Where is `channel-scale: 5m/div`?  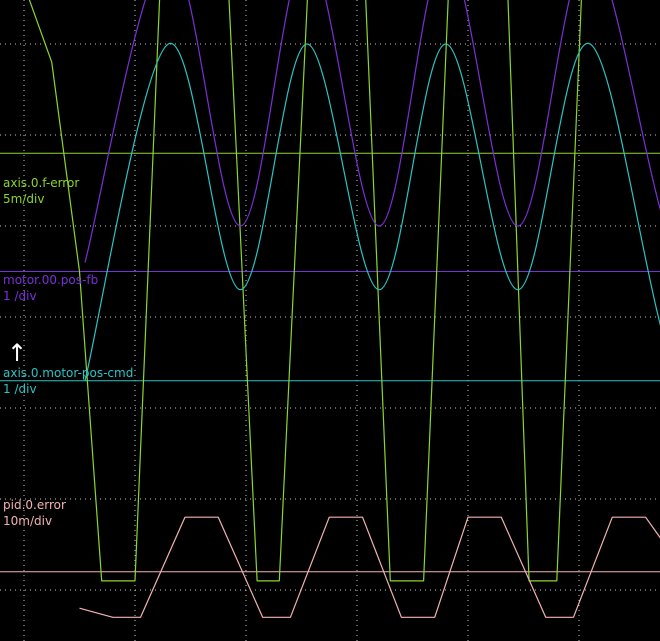 channel-scale: 5m/div is located at coordinates (24, 199).